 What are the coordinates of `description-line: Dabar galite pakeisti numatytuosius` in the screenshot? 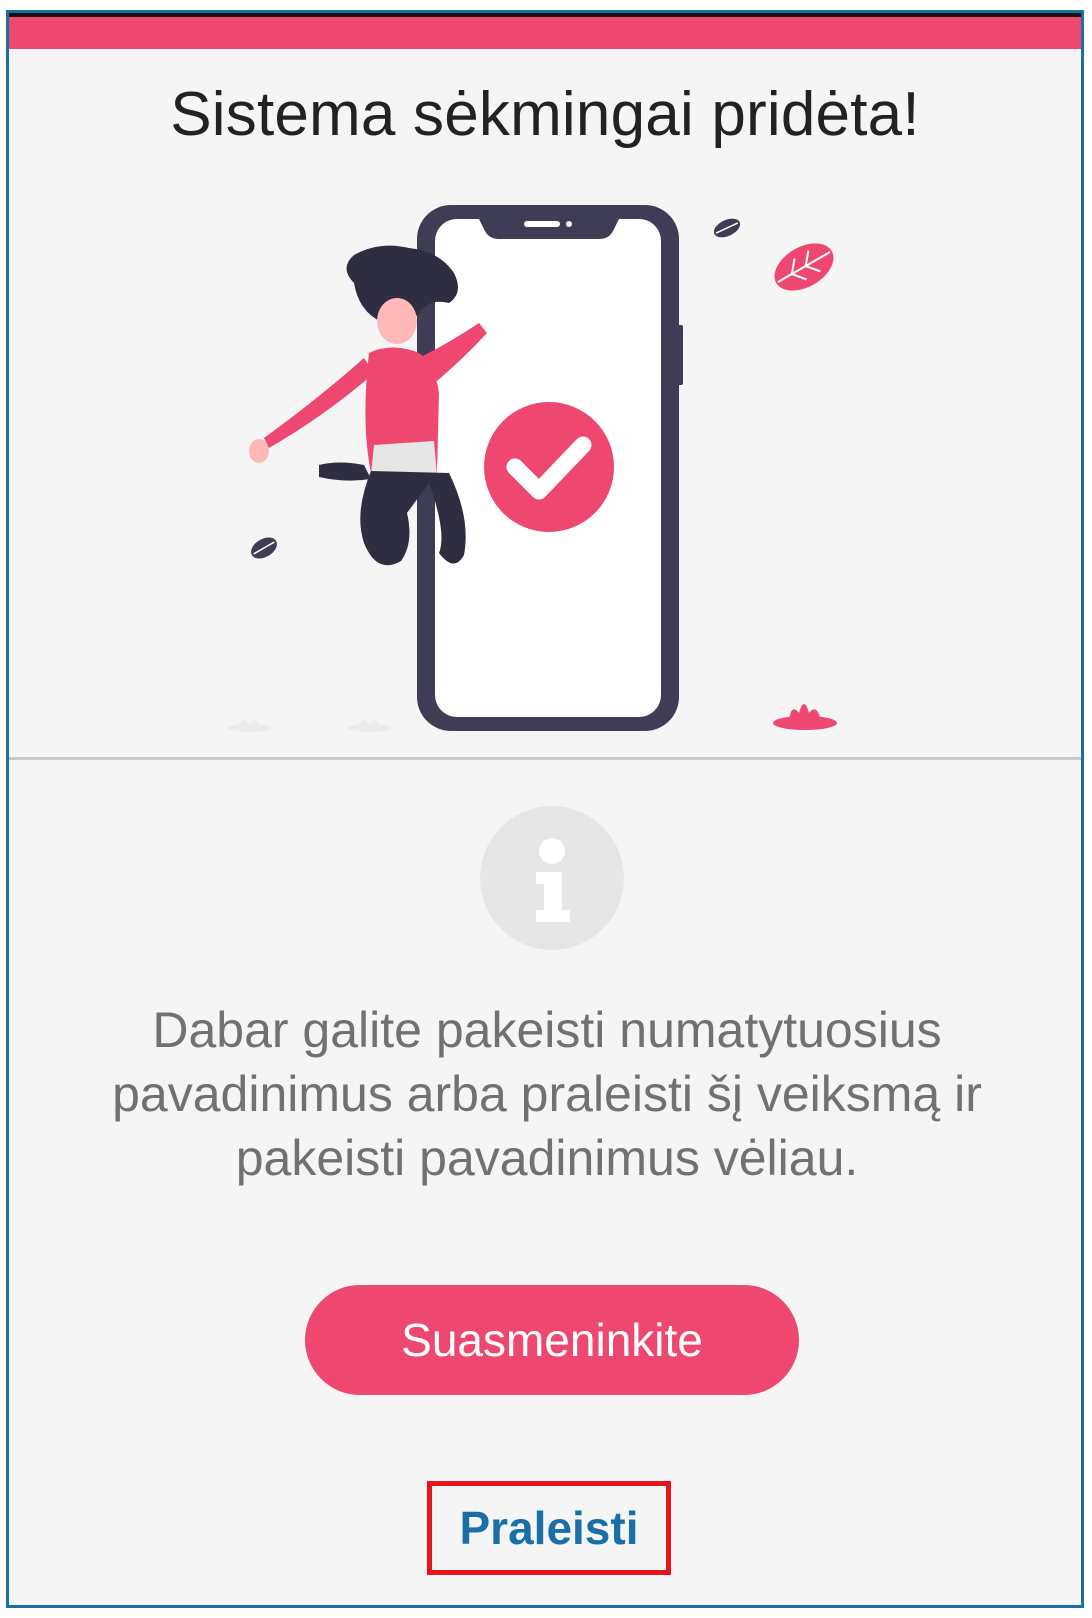 It's located at (547, 1030).